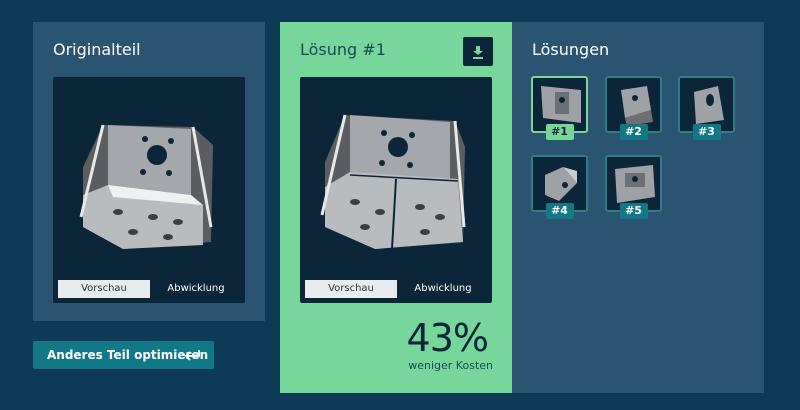 Image resolution: width=800 pixels, height=410 pixels. What do you see at coordinates (450, 365) in the screenshot?
I see `savings-label: weniger Kosten` at bounding box center [450, 365].